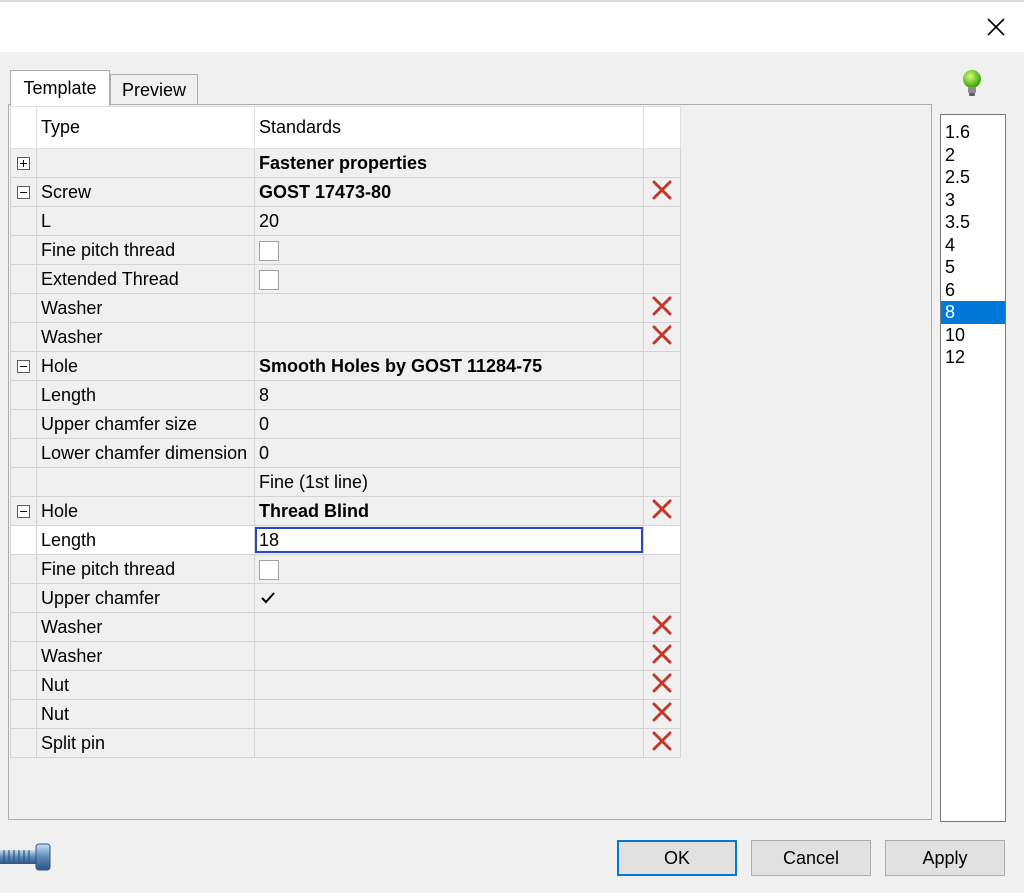  I want to click on tab-template: Template, so click(60, 88).